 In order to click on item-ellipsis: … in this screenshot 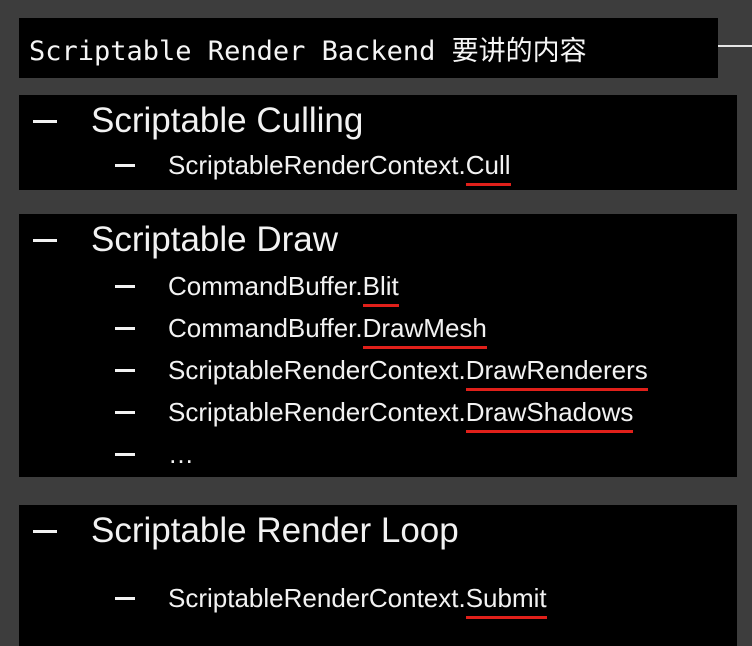, I will do `click(181, 453)`.